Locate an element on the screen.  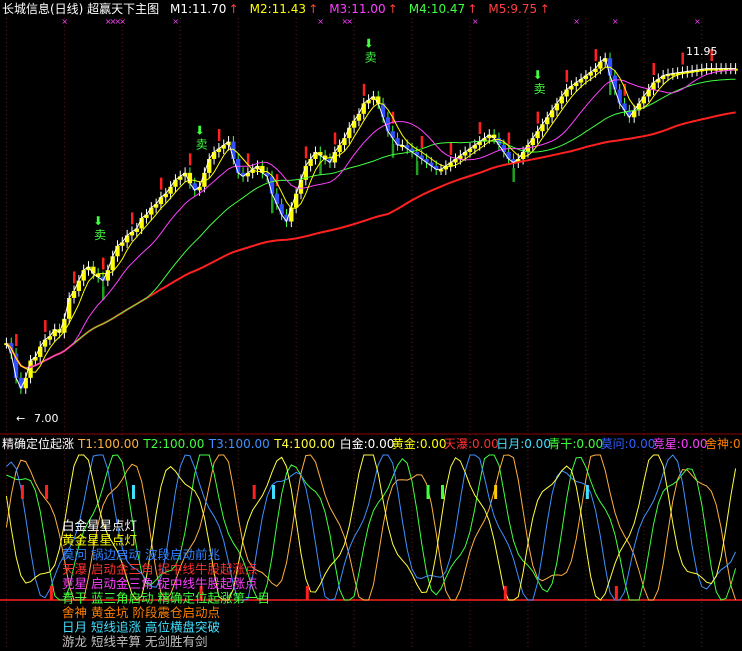
indicator-4: M5:9.75 is located at coordinates (512, 9).